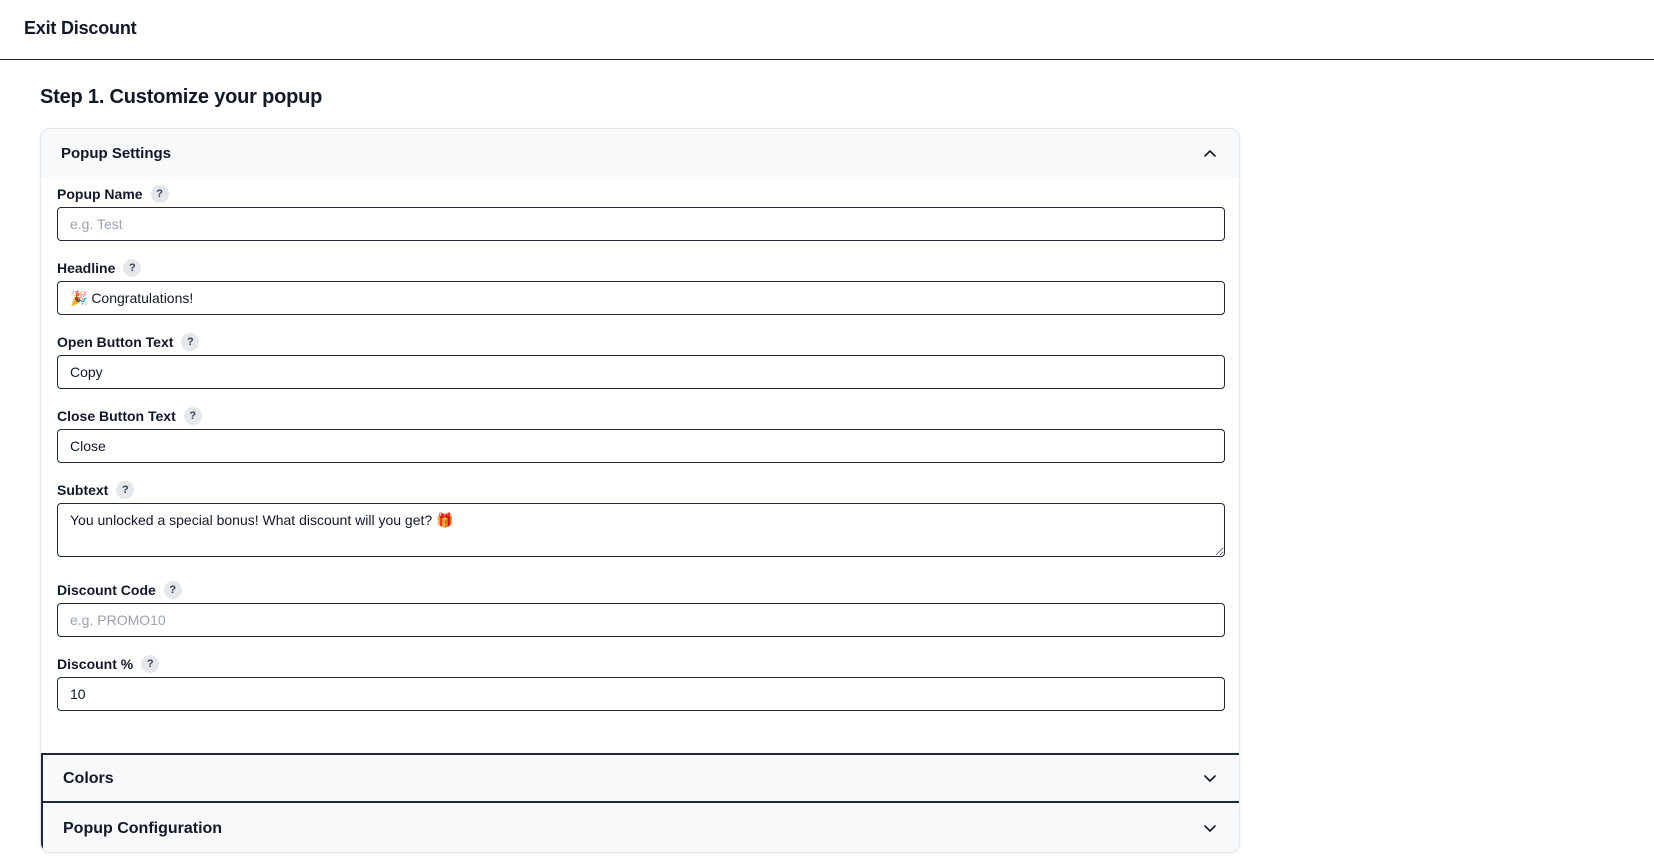 The image size is (1654, 863). Describe the element at coordinates (640, 777) in the screenshot. I see `colors-header: Colors` at that location.